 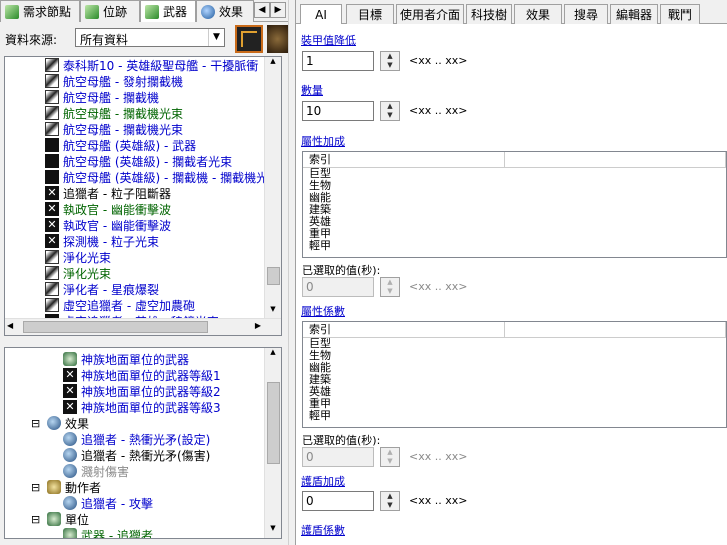 What do you see at coordinates (134, 161) in the screenshot?
I see `list-item: 航空母艦 (英雄級) - 攔截者光束` at bounding box center [134, 161].